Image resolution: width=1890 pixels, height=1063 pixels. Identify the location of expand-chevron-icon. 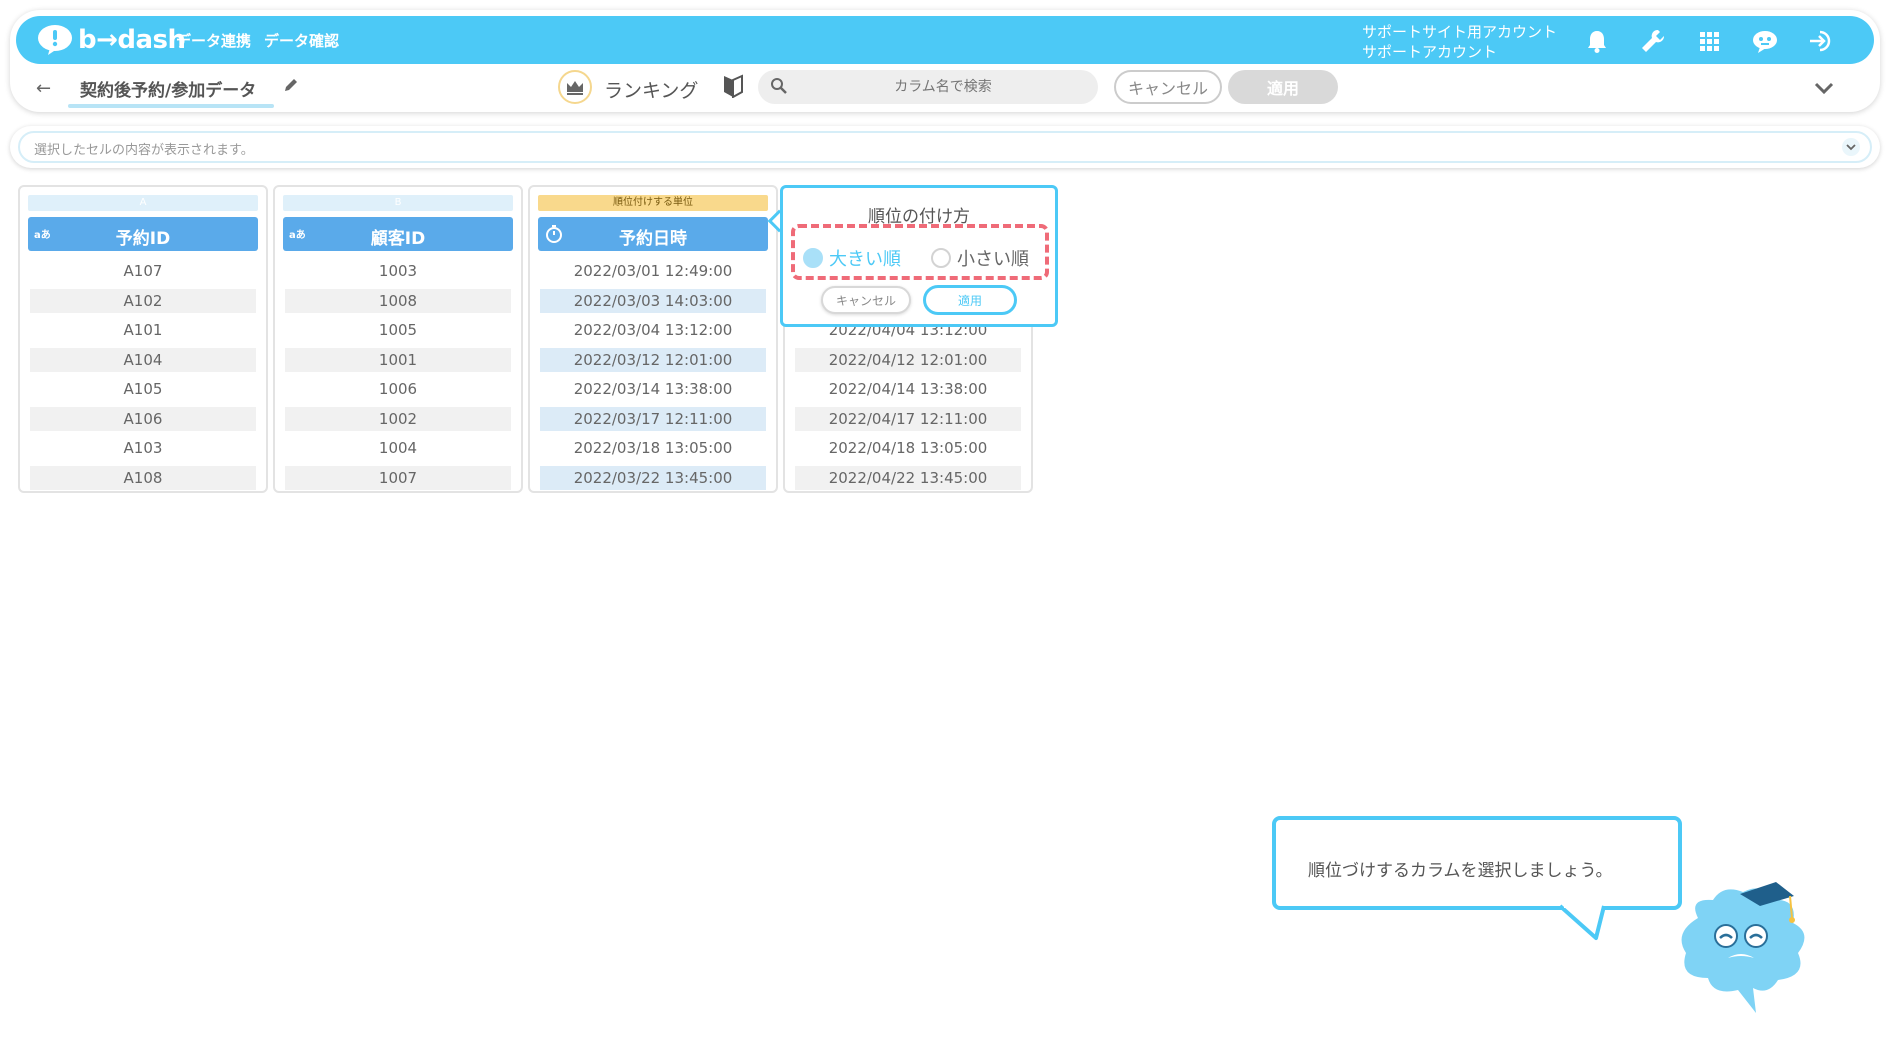
(1851, 147).